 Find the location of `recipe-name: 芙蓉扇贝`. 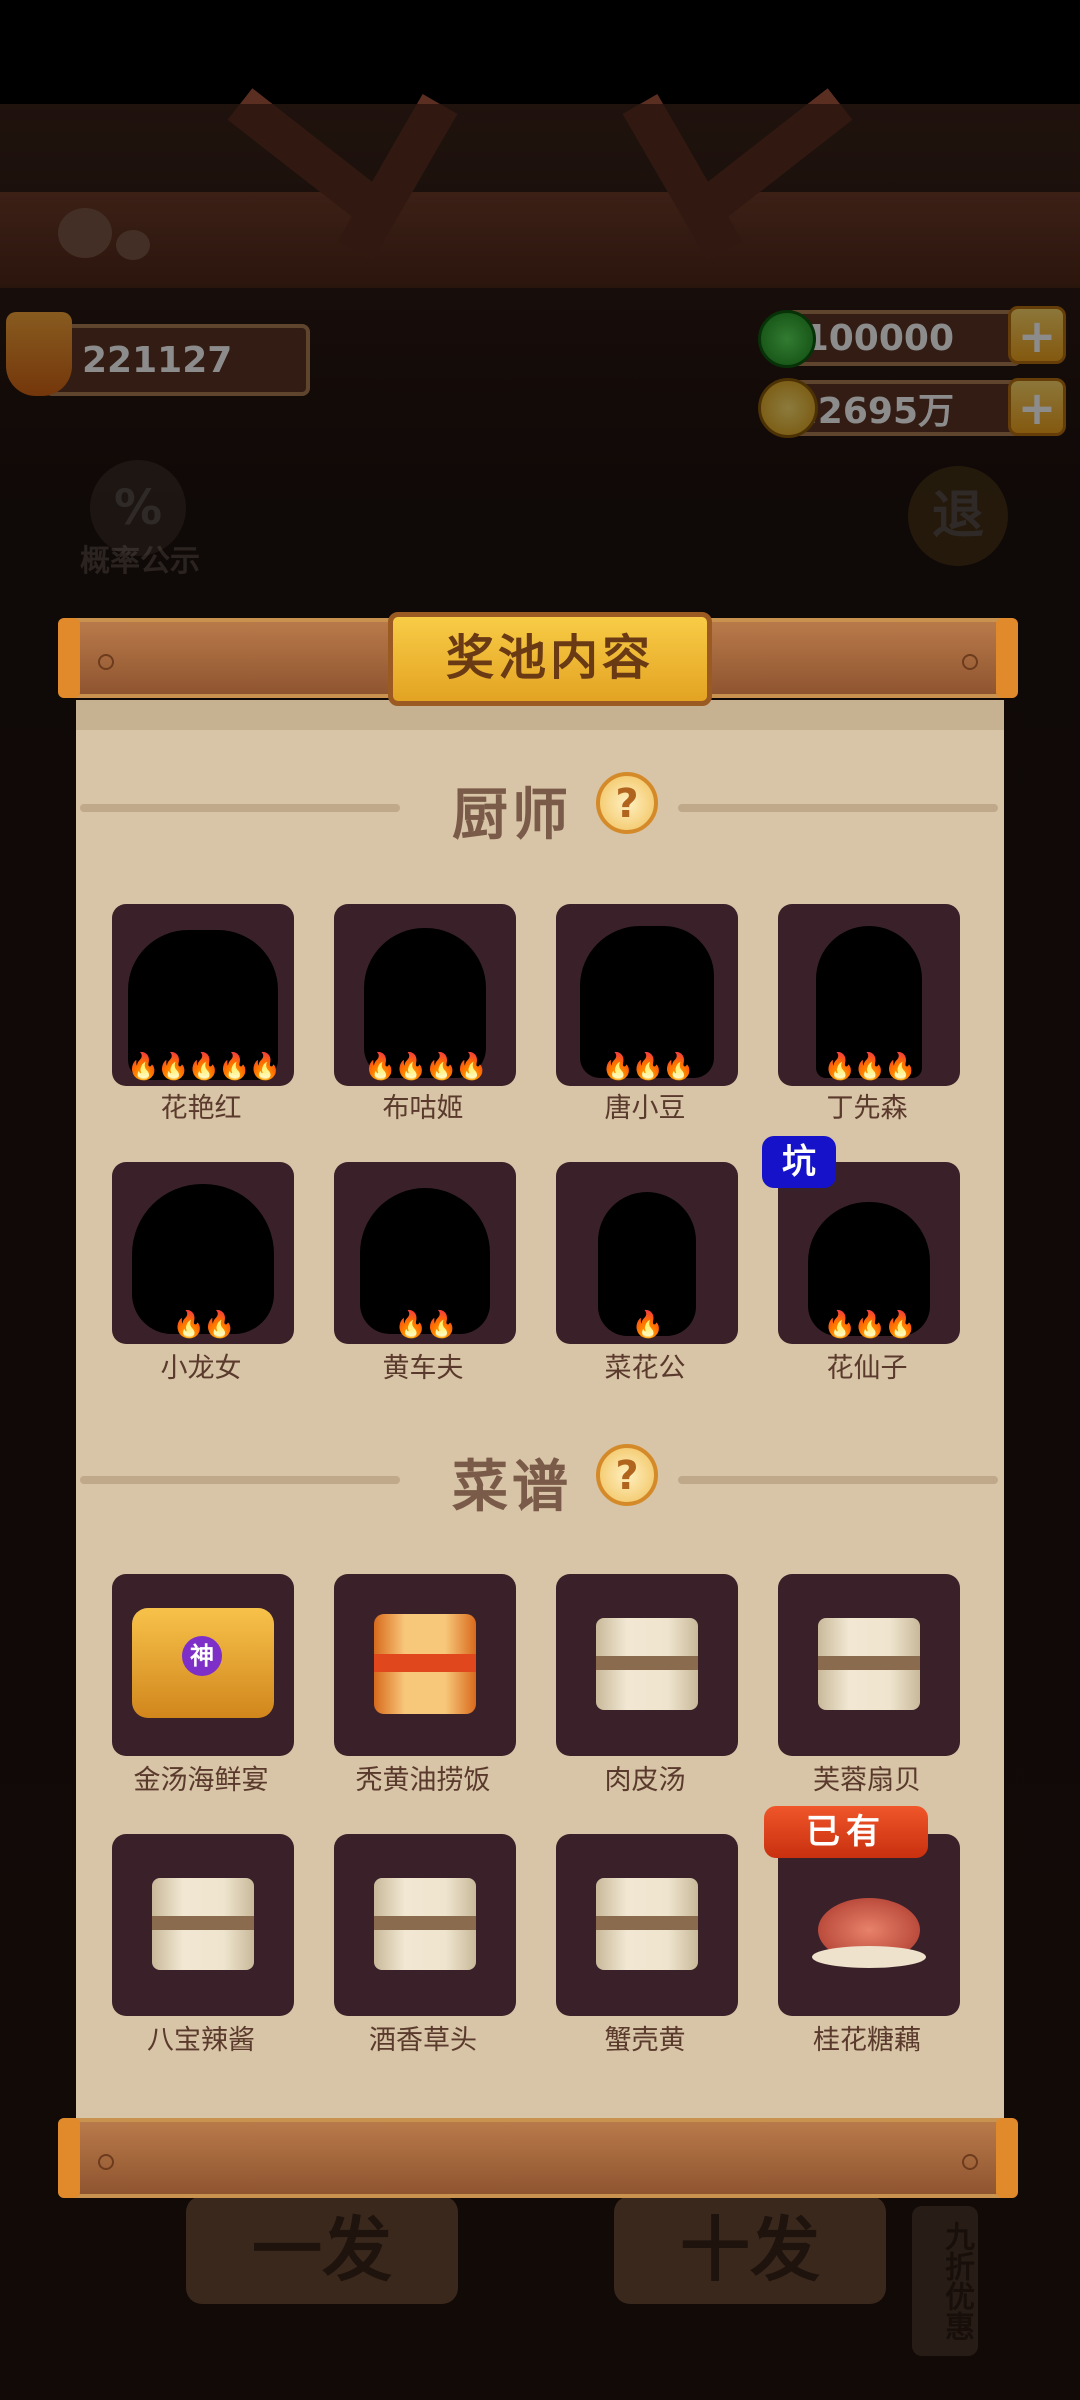

recipe-name: 芙蓉扇贝 is located at coordinates (867, 1780).